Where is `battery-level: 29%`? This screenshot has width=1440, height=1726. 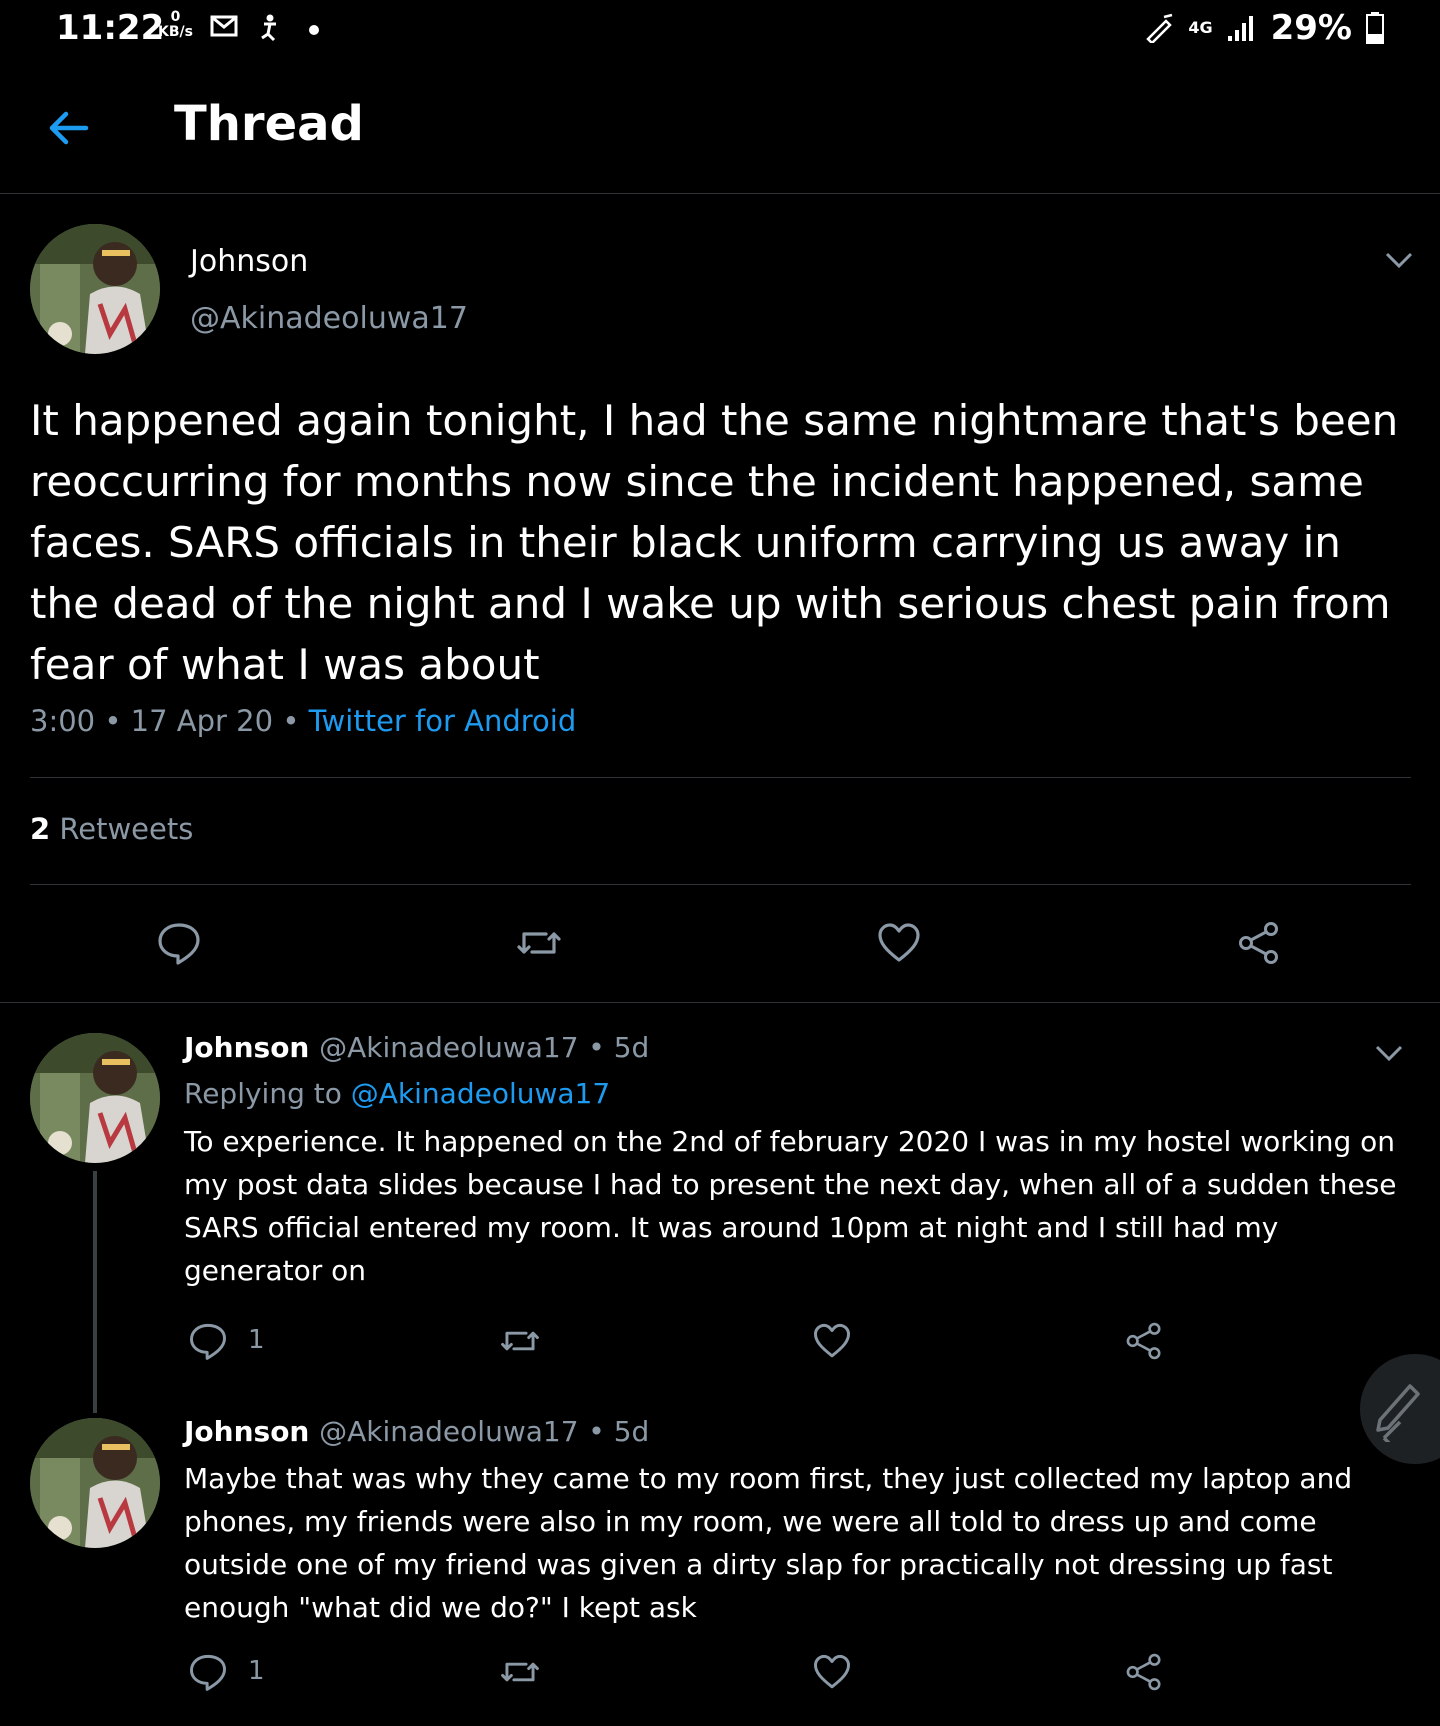
battery-level: 29% is located at coordinates (1311, 28).